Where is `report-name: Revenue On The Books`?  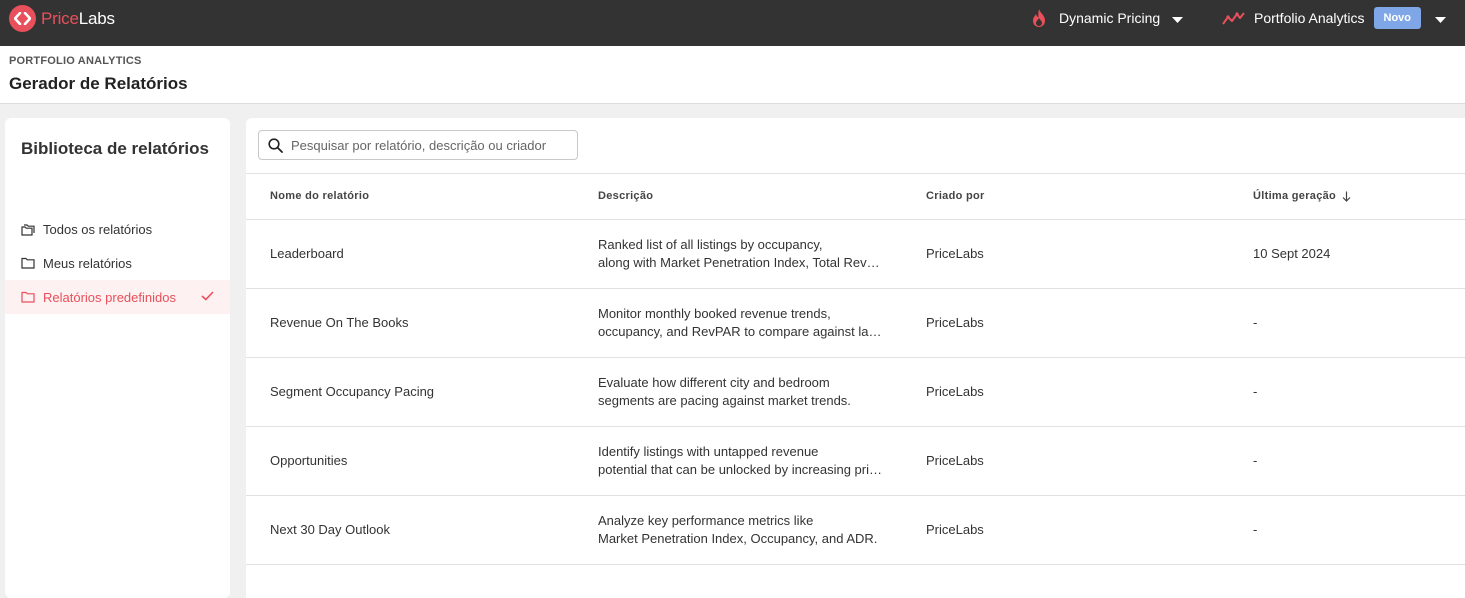
report-name: Revenue On The Books is located at coordinates (339, 322).